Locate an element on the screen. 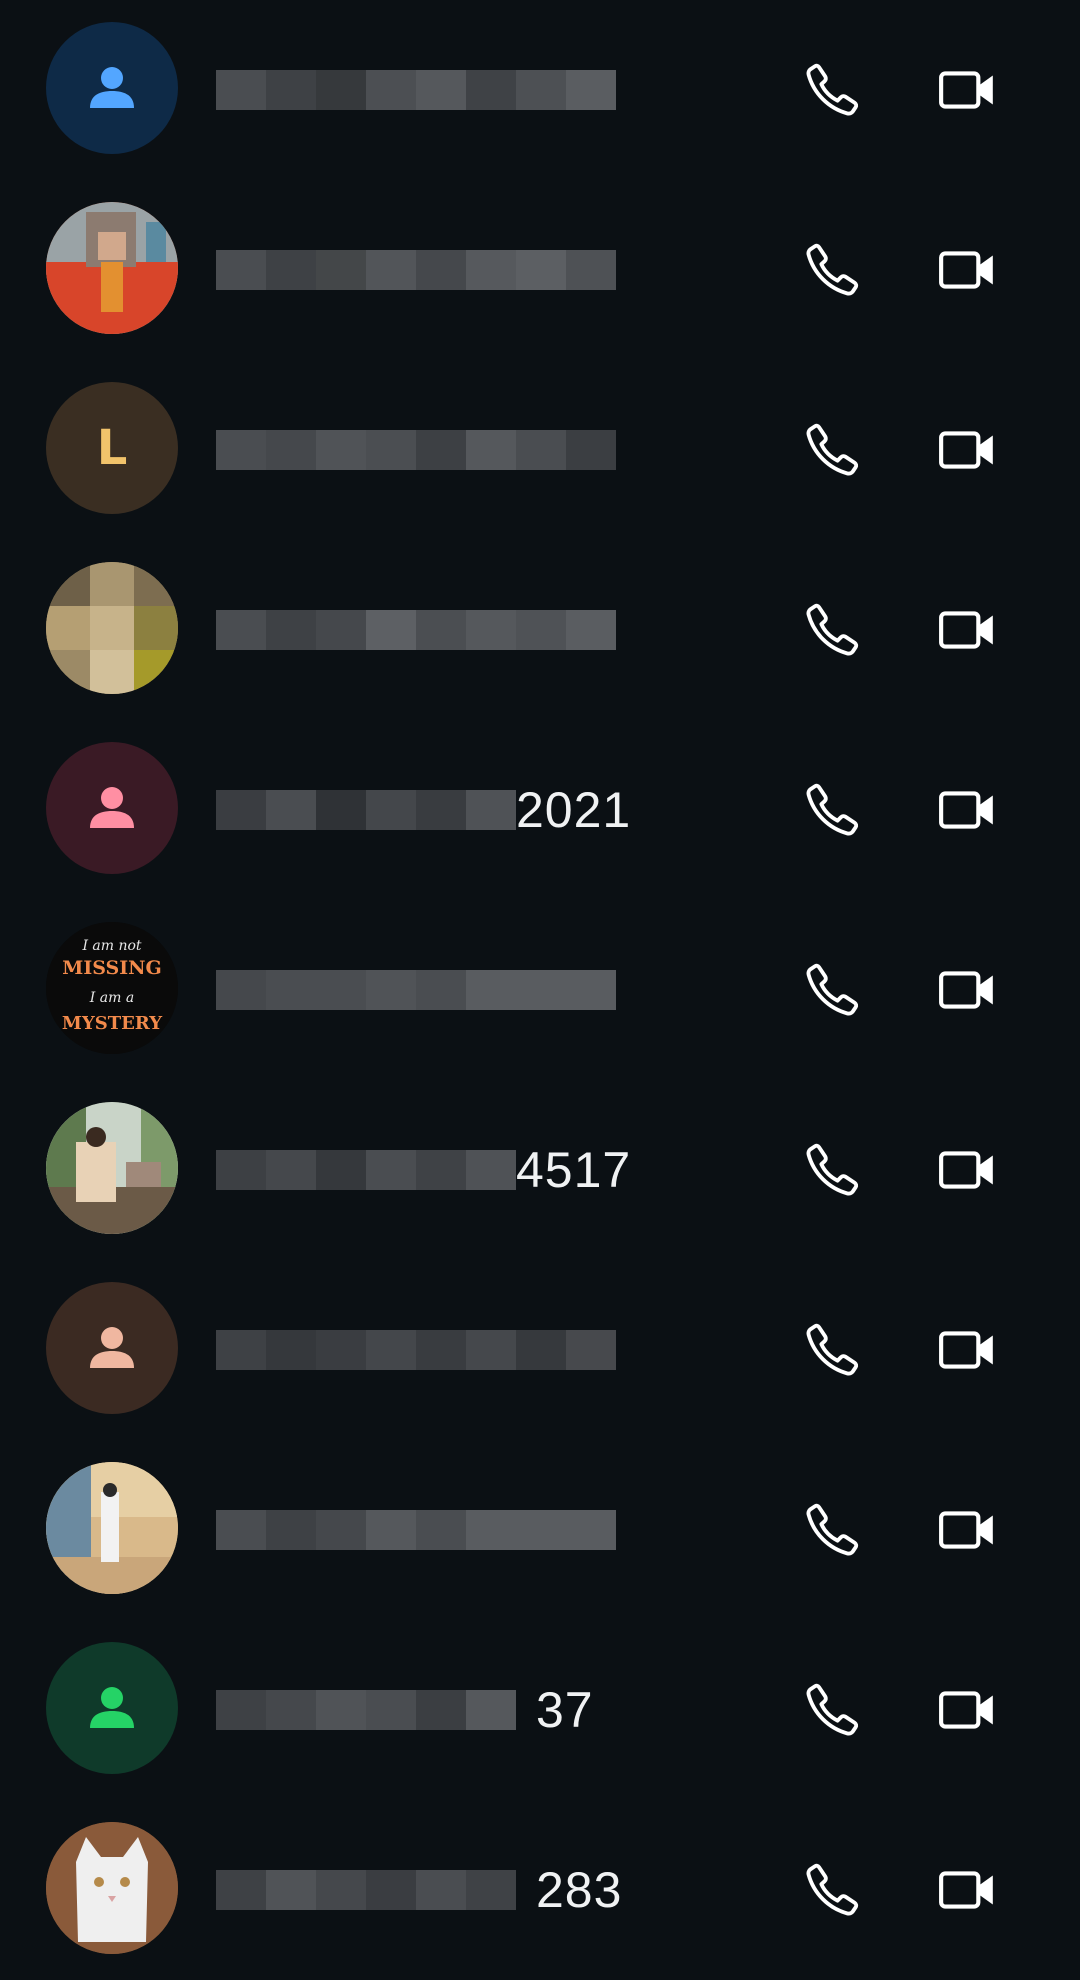 Image resolution: width=1080 pixels, height=1980 pixels. contact-name: 283 is located at coordinates (418, 1890).